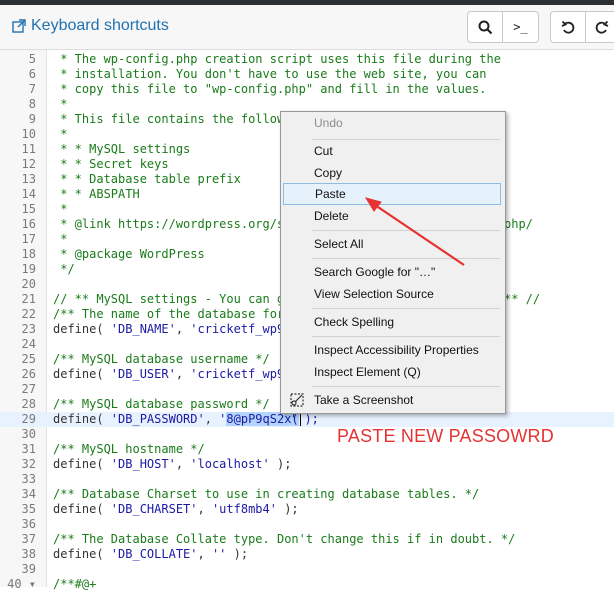 The image size is (614, 592). I want to click on code-text: * * Database table prefix, so click(147, 179).